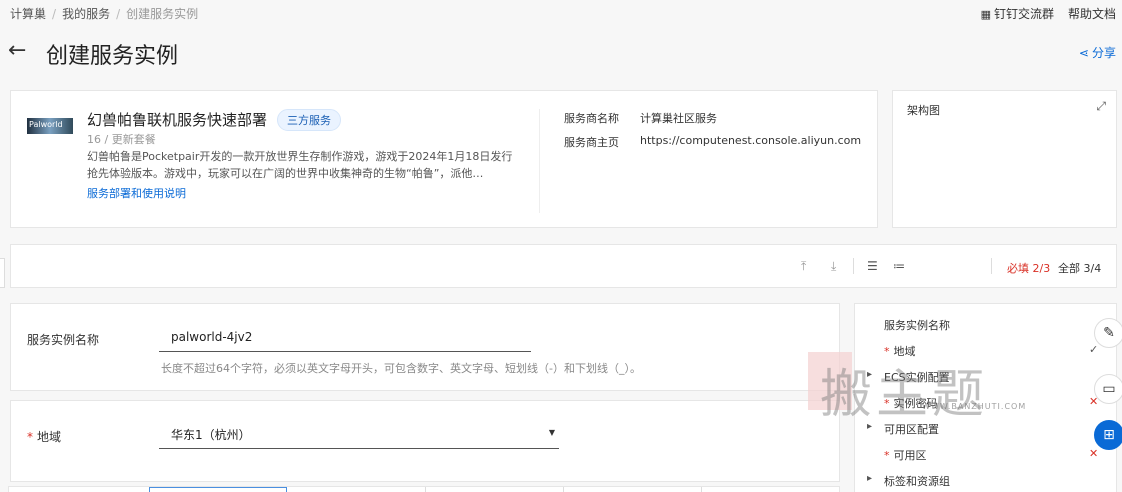  Describe the element at coordinates (803, 266) in the screenshot. I see `scroll-top-icon: ⤒` at that location.